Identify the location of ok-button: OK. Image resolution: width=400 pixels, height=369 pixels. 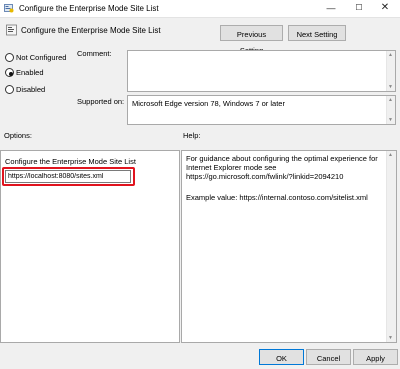
(281, 357).